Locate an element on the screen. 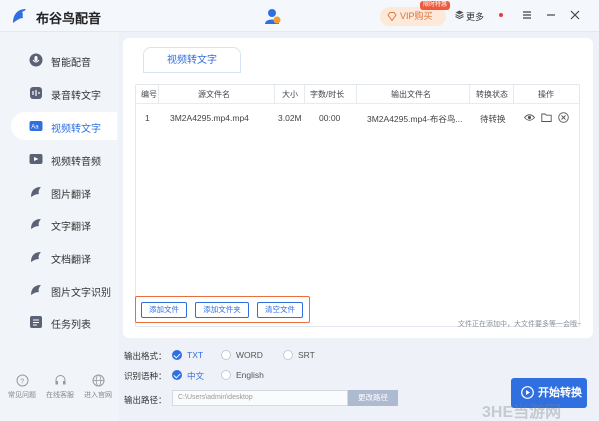  sidebar-item-label: 智能配音 is located at coordinates (71, 63).